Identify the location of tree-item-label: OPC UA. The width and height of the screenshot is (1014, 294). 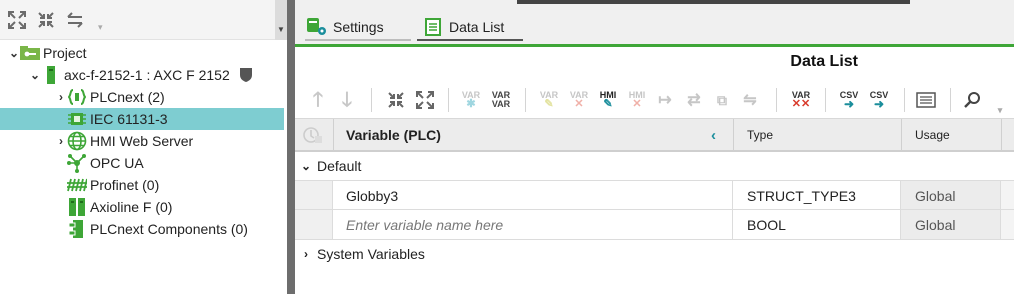
(117, 163).